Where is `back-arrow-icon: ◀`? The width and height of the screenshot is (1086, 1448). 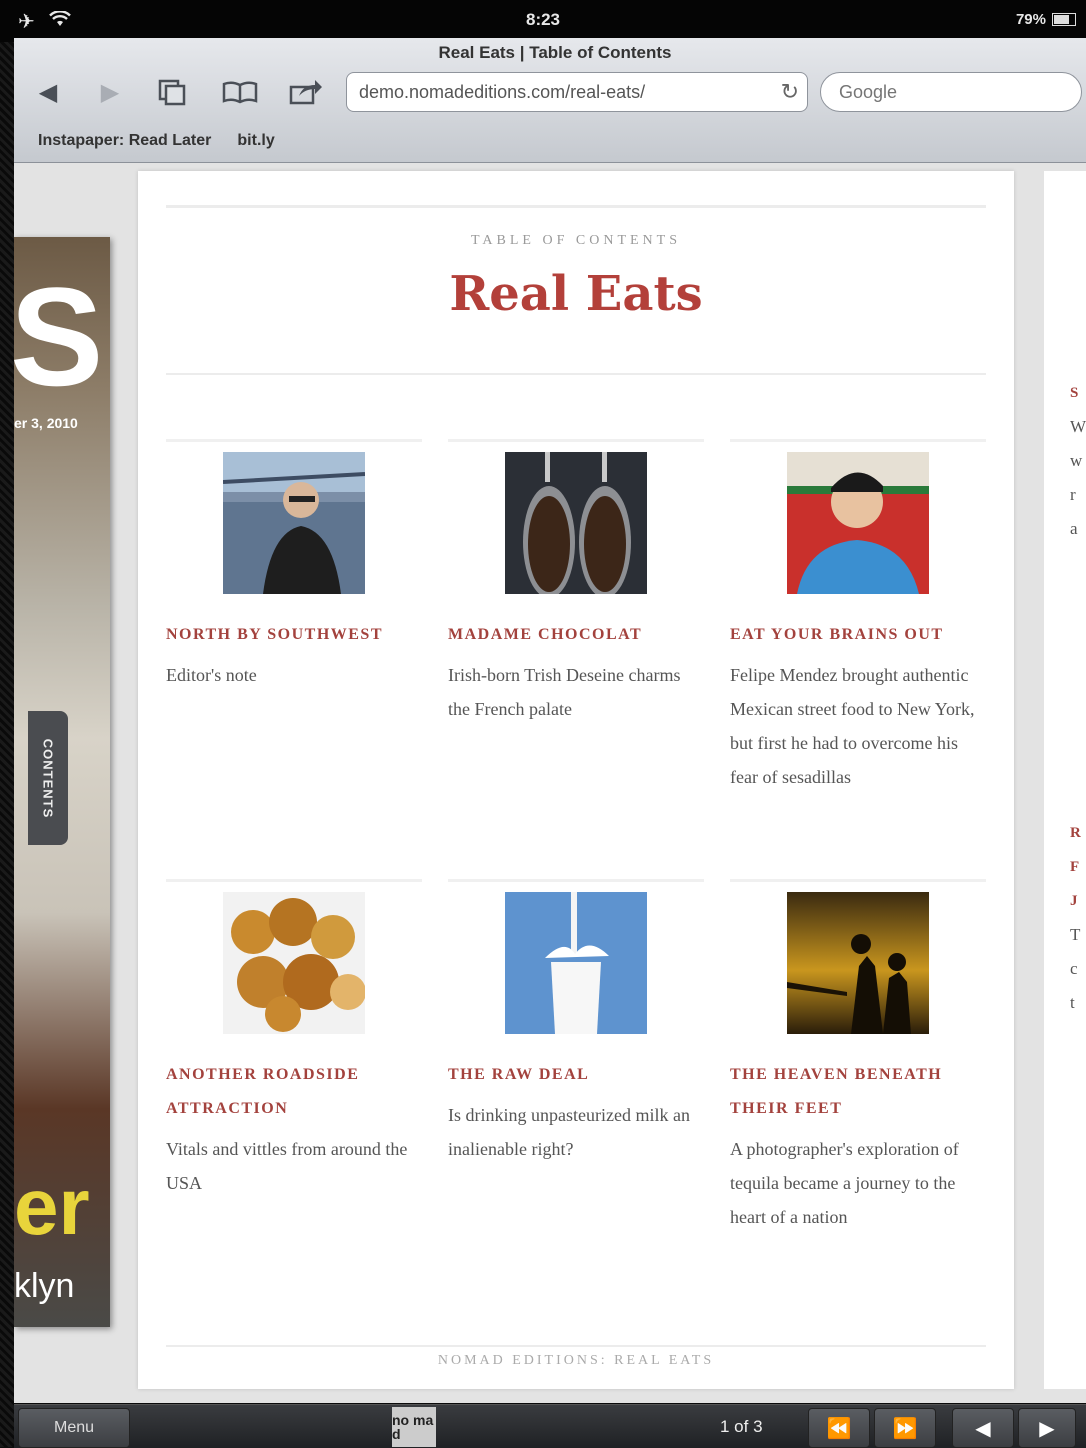 back-arrow-icon: ◀ is located at coordinates (48, 92).